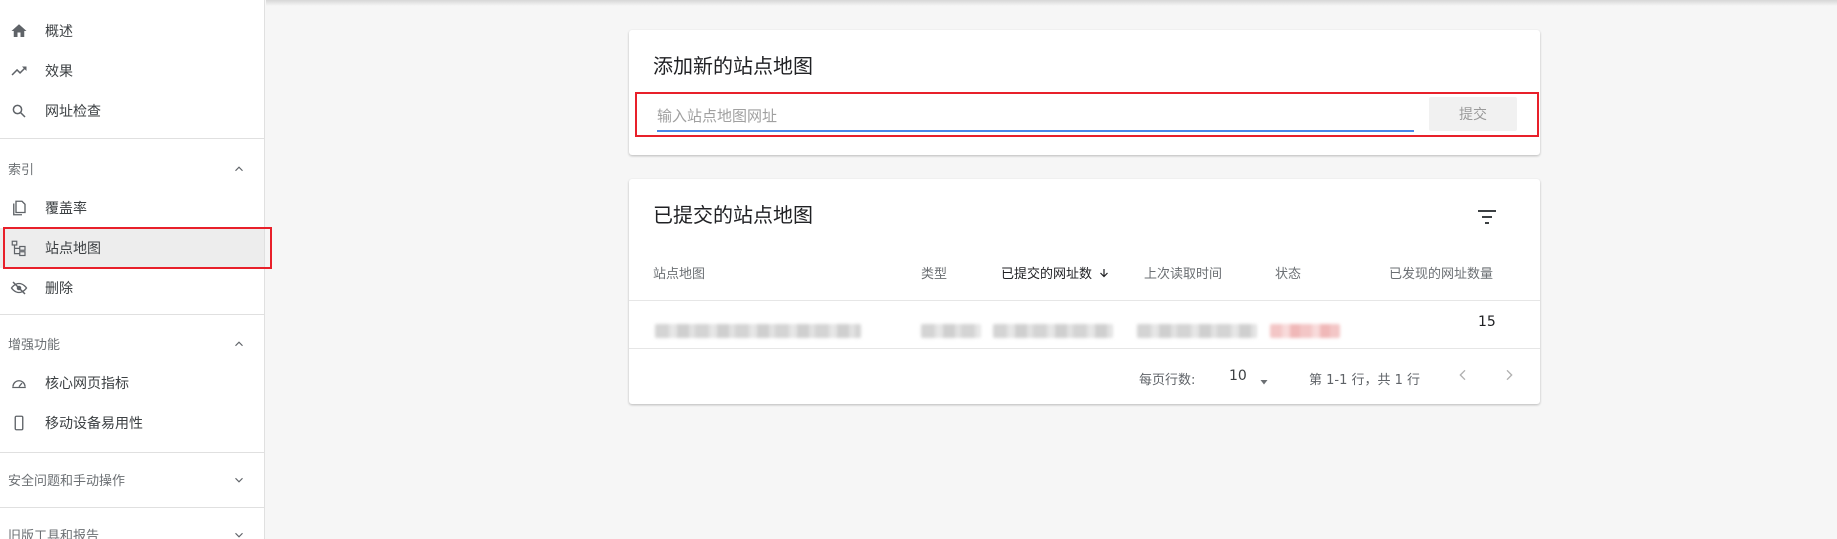 The height and width of the screenshot is (539, 1837). I want to click on nav-item-core-web-vitals: 核心网页指标, so click(132, 383).